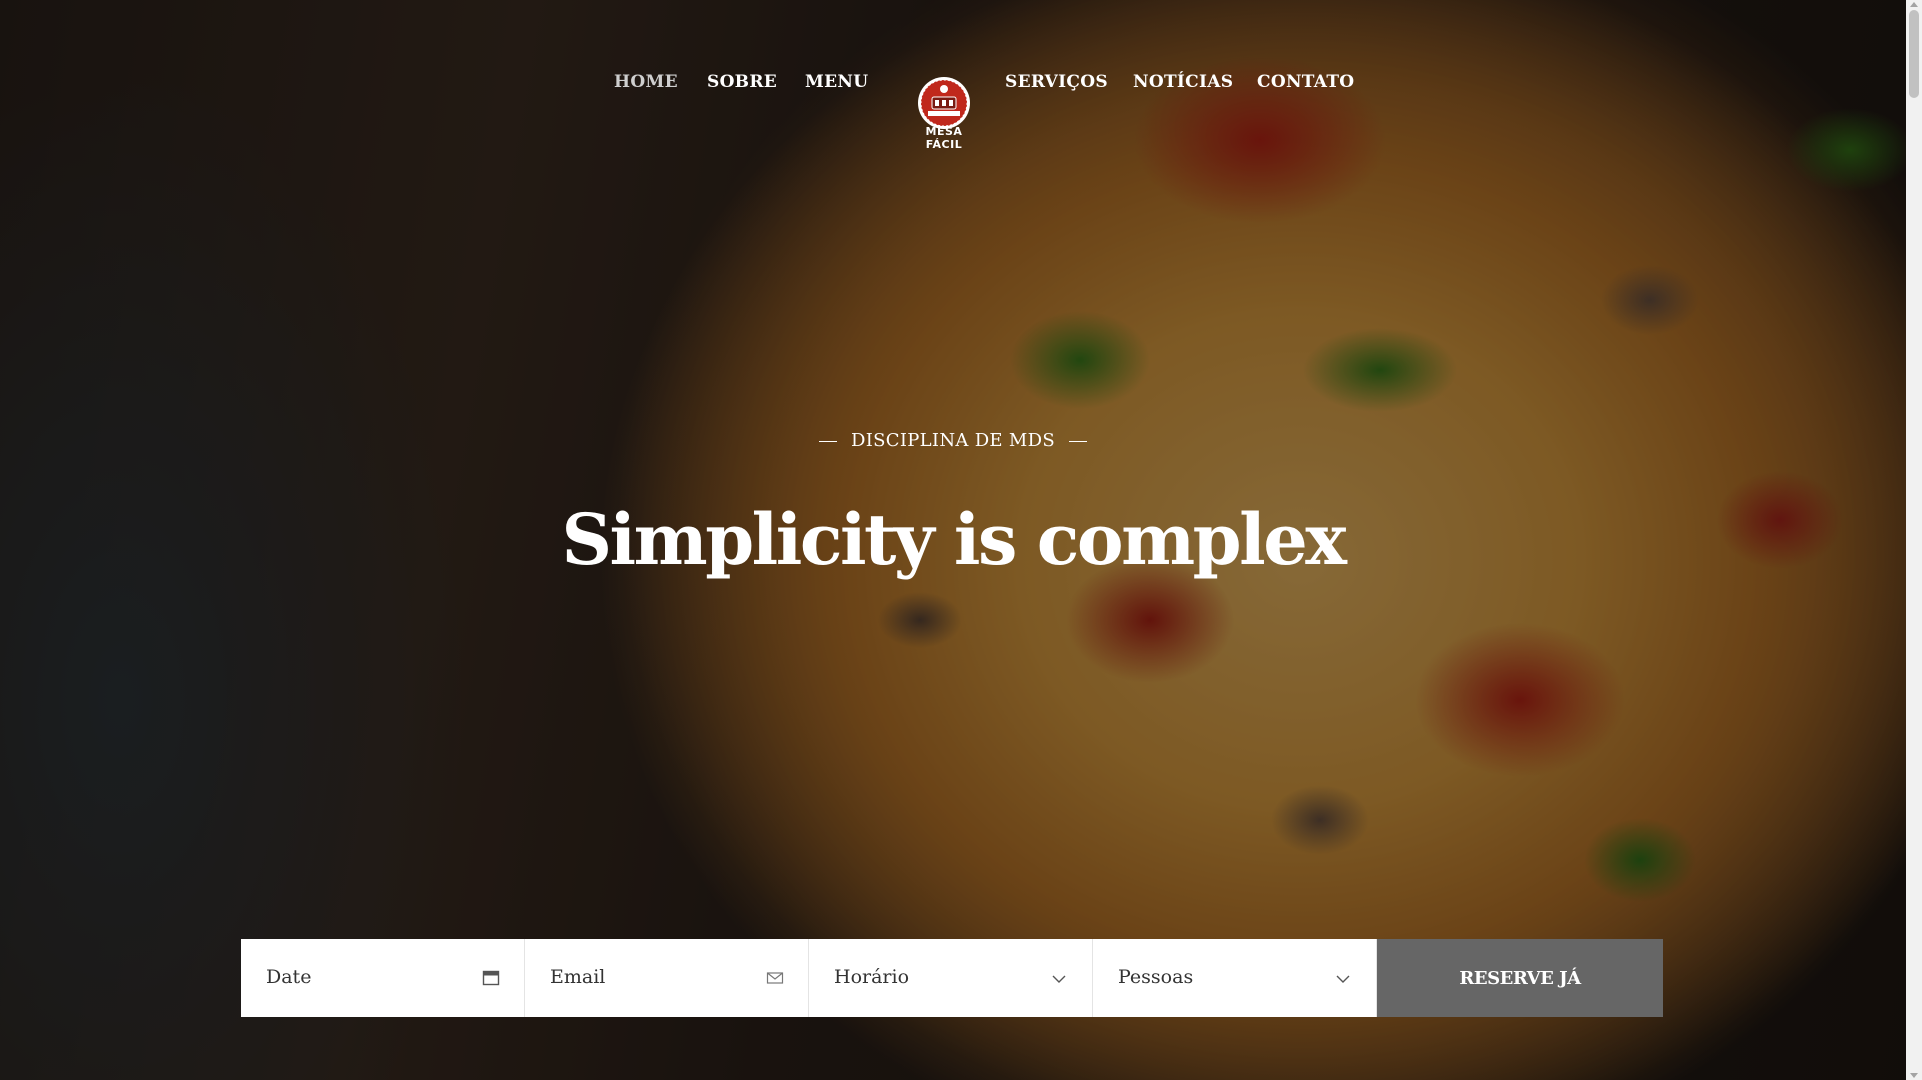 The width and height of the screenshot is (1922, 1080). Describe the element at coordinates (1183, 82) in the screenshot. I see `nav-item-noticias: NOTÍCIAS` at that location.